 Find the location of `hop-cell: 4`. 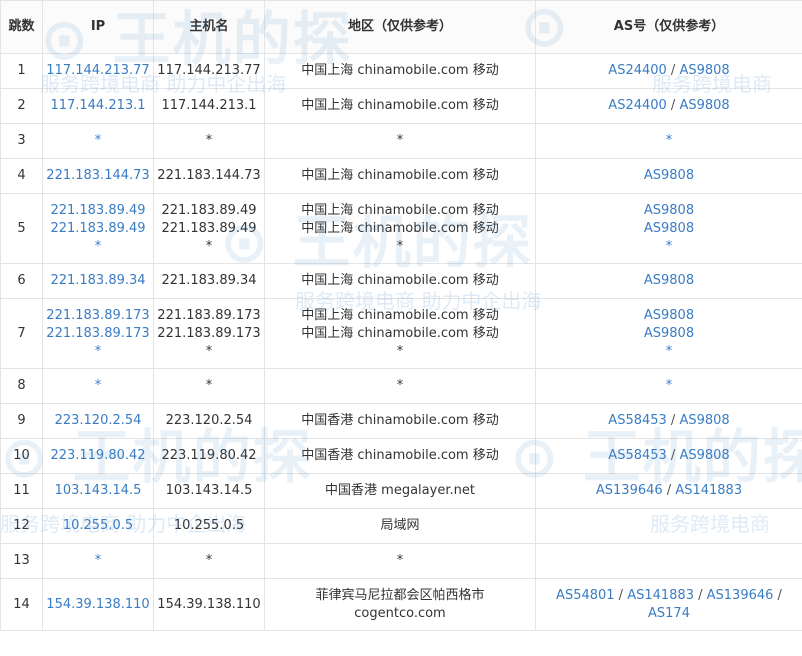

hop-cell: 4 is located at coordinates (21, 176).